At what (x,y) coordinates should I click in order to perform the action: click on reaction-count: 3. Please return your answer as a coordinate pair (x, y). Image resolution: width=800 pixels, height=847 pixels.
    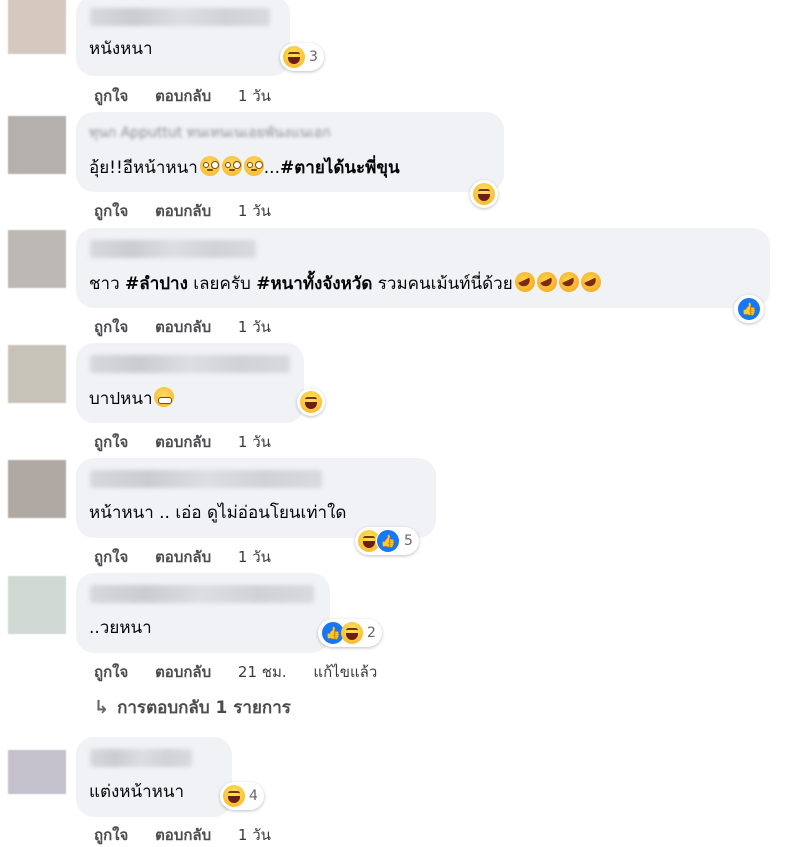
    Looking at the image, I should click on (313, 57).